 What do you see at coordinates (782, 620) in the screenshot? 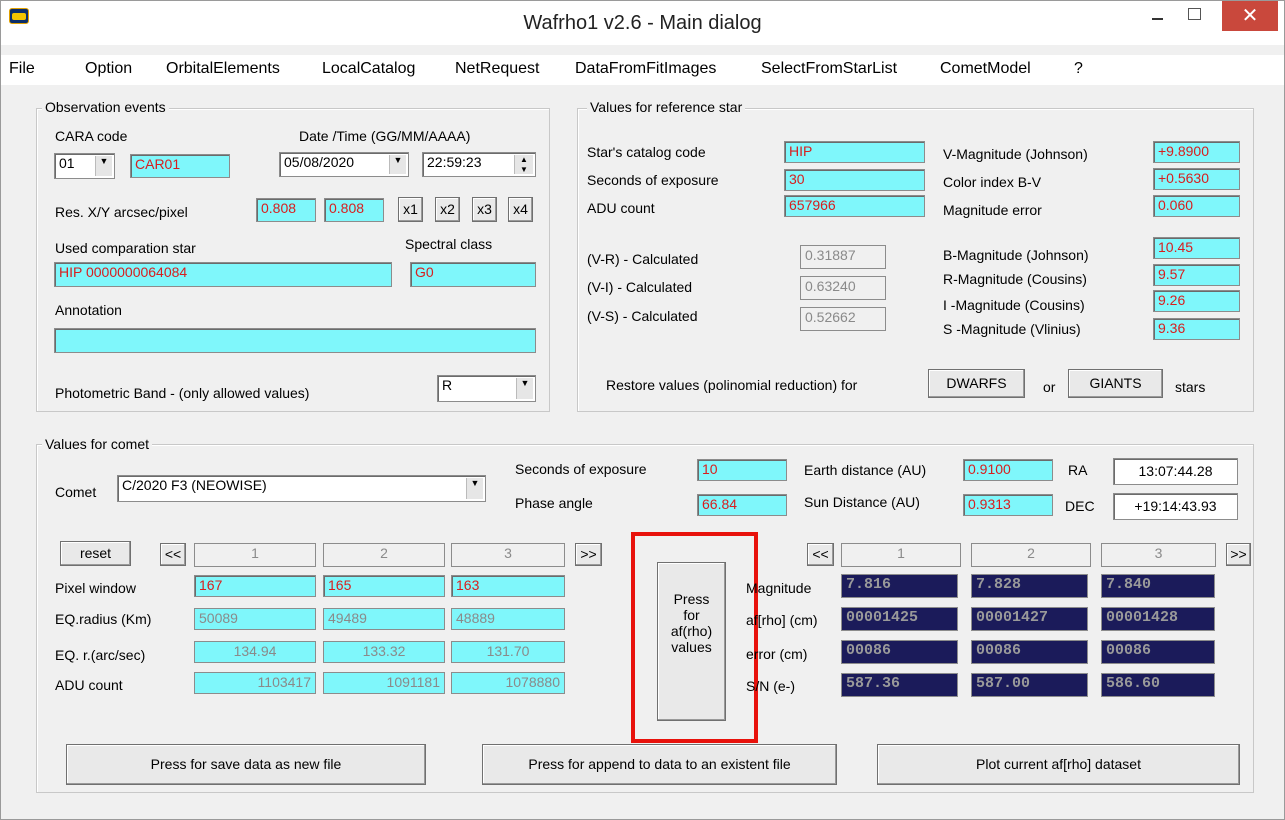
I see `afrho-label: af[rho] (cm)` at bounding box center [782, 620].